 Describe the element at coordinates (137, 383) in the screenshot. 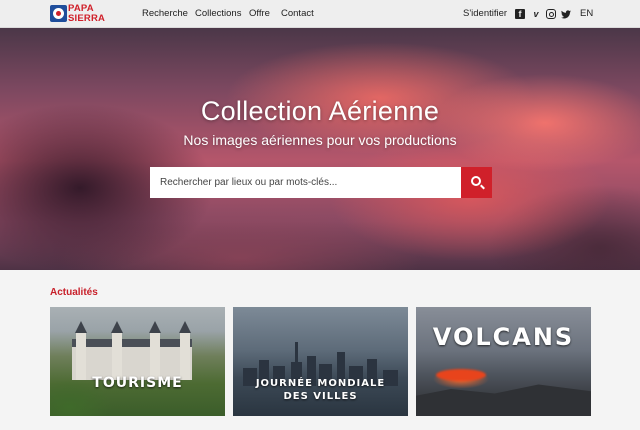

I see `news-card-label: TOURISME` at that location.